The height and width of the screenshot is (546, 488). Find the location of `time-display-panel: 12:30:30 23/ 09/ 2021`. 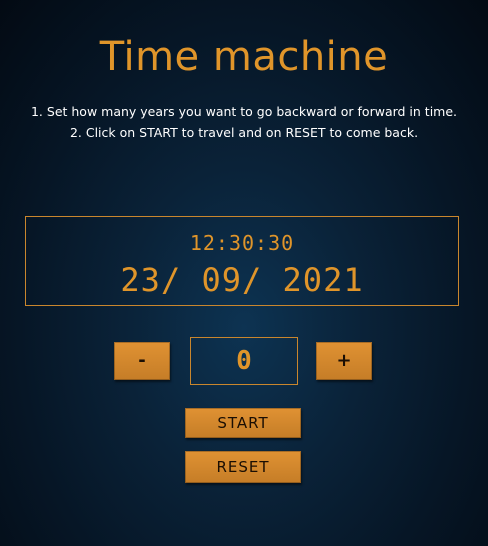

time-display-panel: 12:30:30 23/ 09/ 2021 is located at coordinates (242, 261).